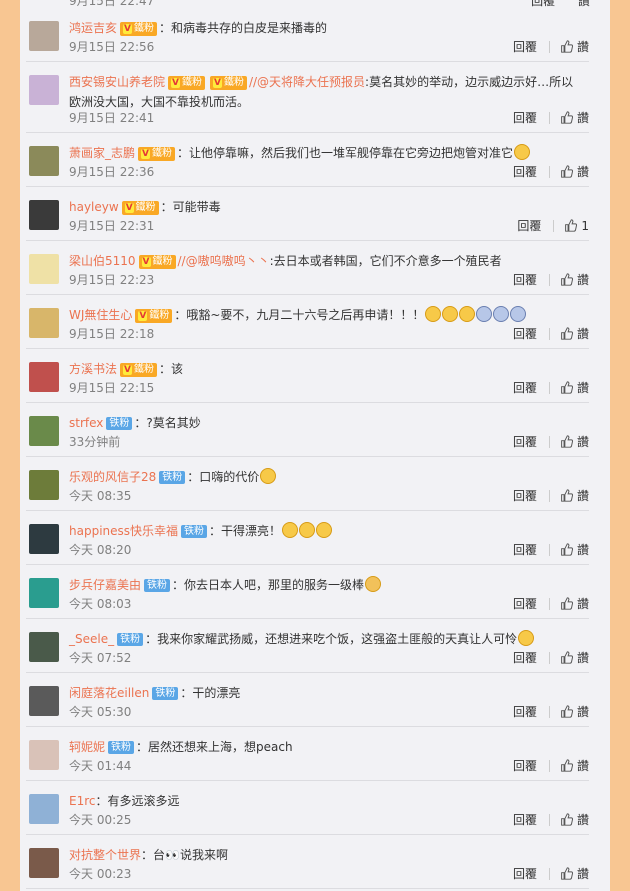  Describe the element at coordinates (307, 82) in the screenshot. I see `mention-link: //@天将降大任预报员` at that location.